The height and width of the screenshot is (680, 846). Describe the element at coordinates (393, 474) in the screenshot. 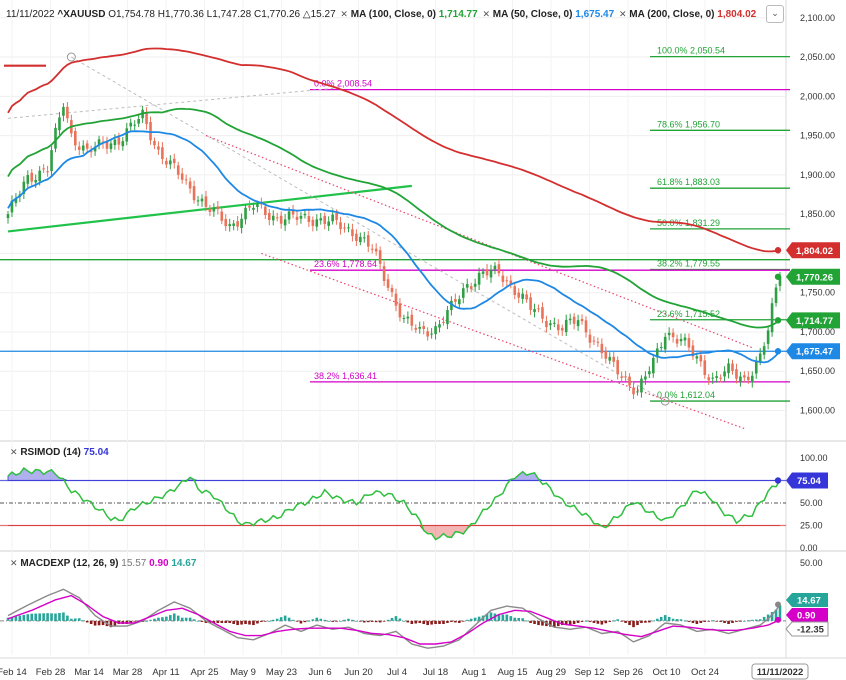

I see `rsi-overbought-fill` at that location.